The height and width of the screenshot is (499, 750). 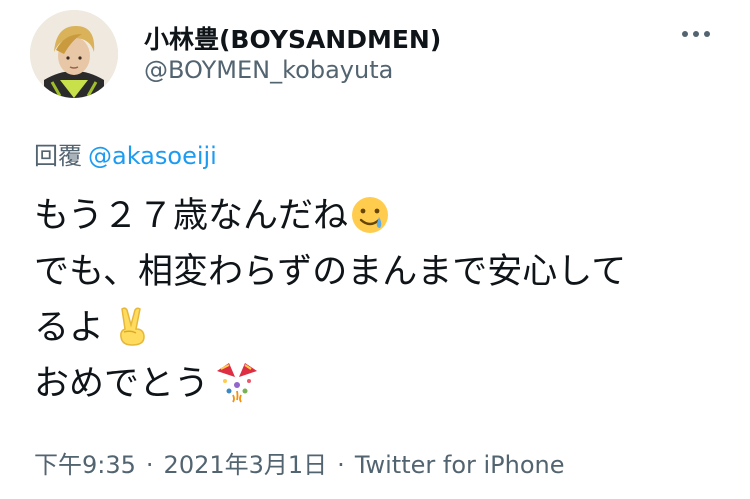 I want to click on author-display-name: 小林豊(BOYSANDMEN), so click(x=292, y=38).